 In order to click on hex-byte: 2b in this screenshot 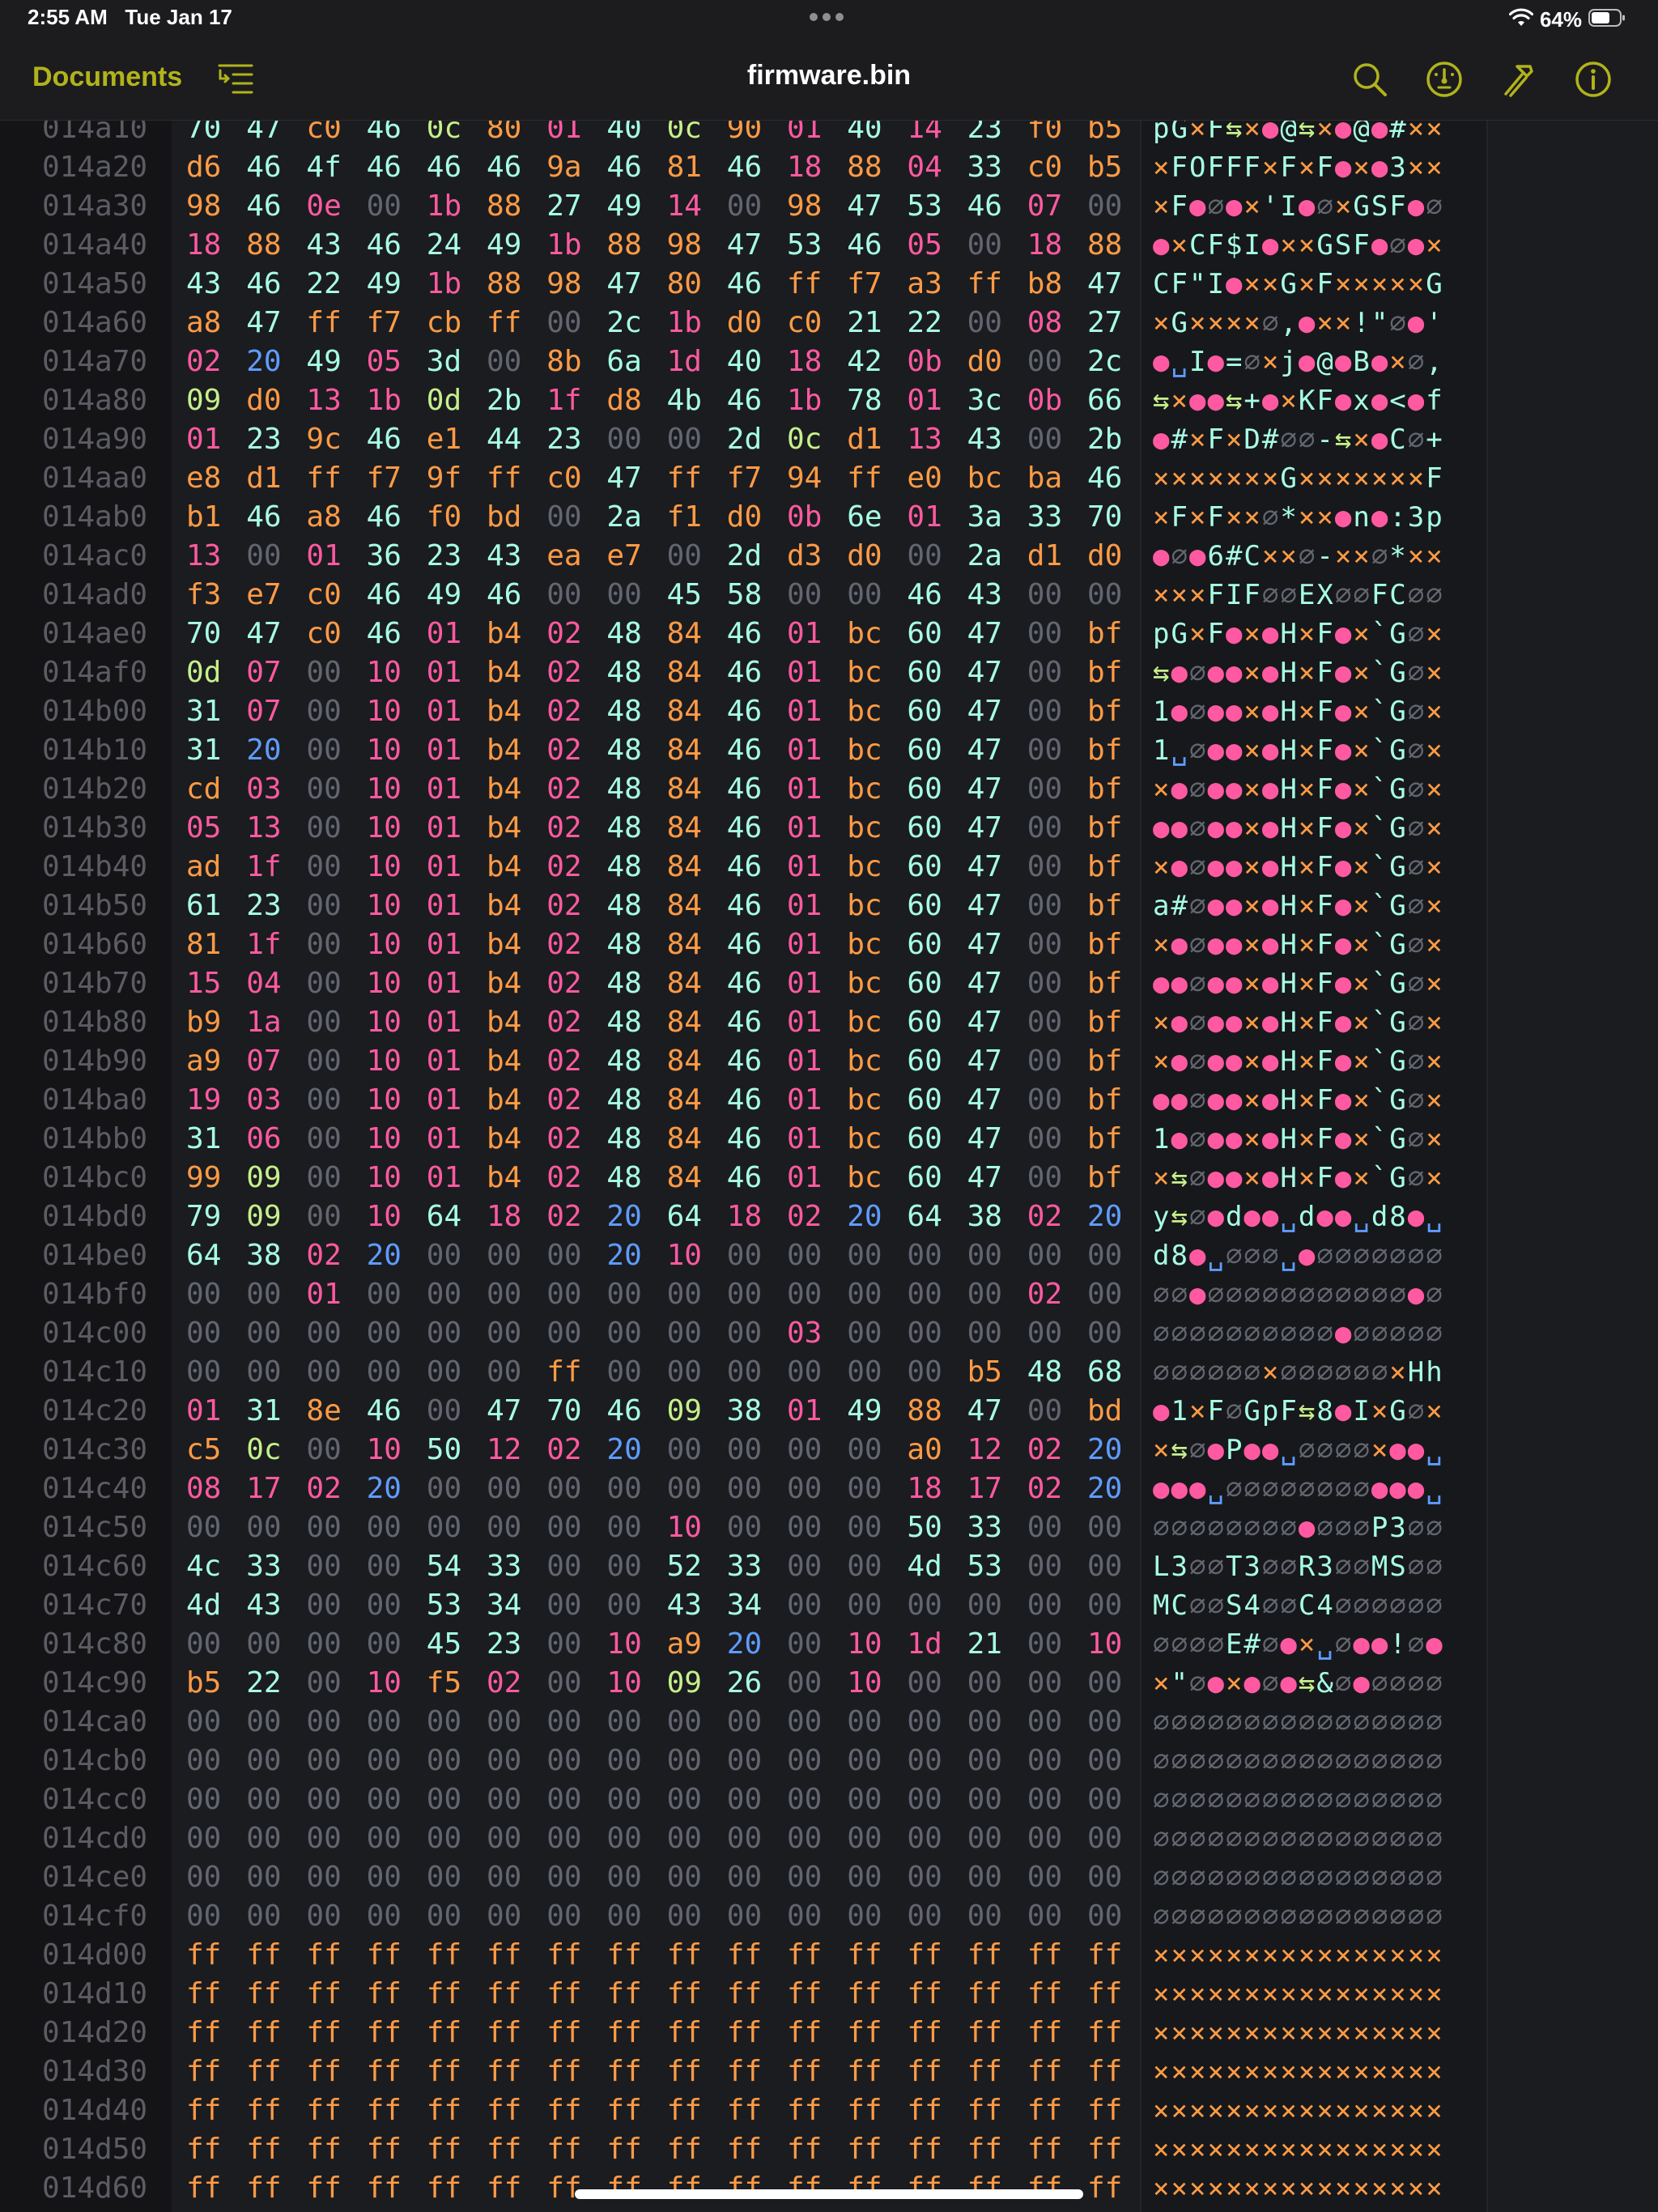, I will do `click(504, 401)`.